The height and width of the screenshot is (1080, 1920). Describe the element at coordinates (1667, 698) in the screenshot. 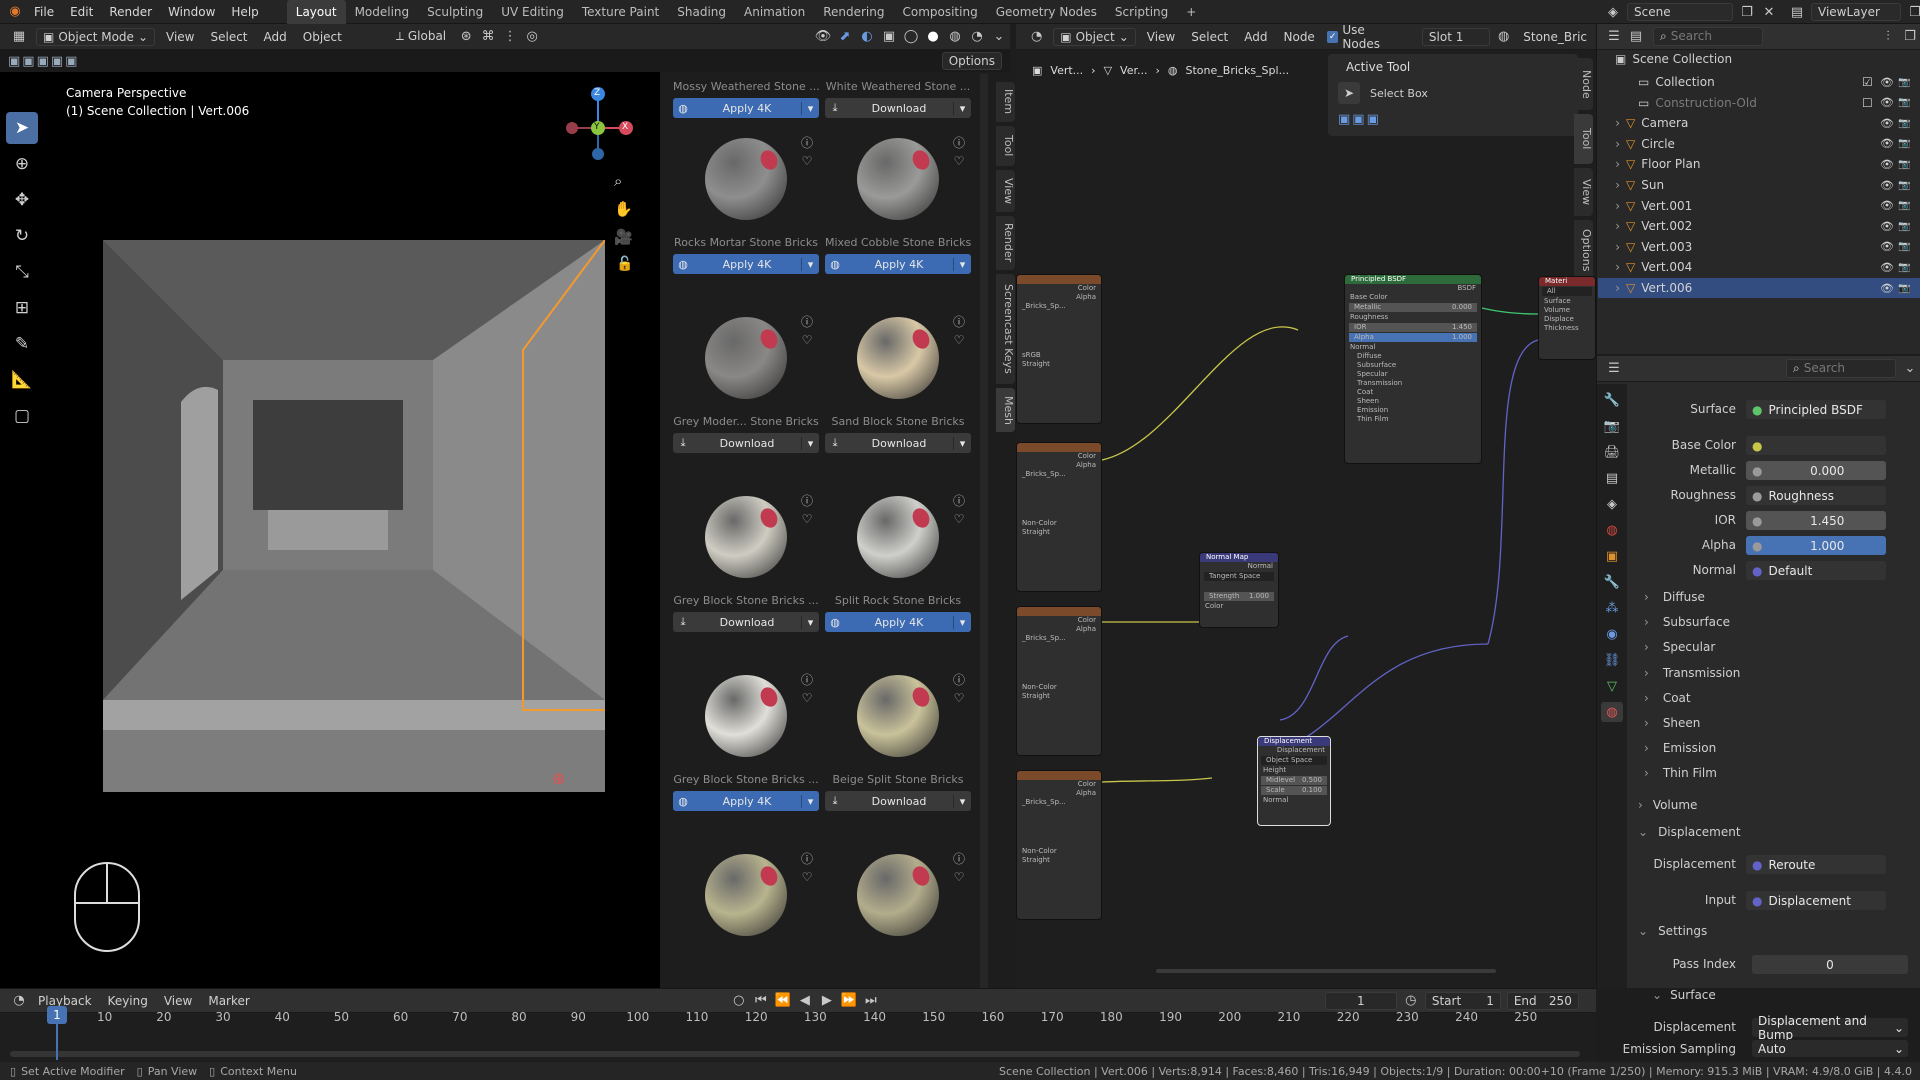

I see `subsection-coat: › Coat` at that location.